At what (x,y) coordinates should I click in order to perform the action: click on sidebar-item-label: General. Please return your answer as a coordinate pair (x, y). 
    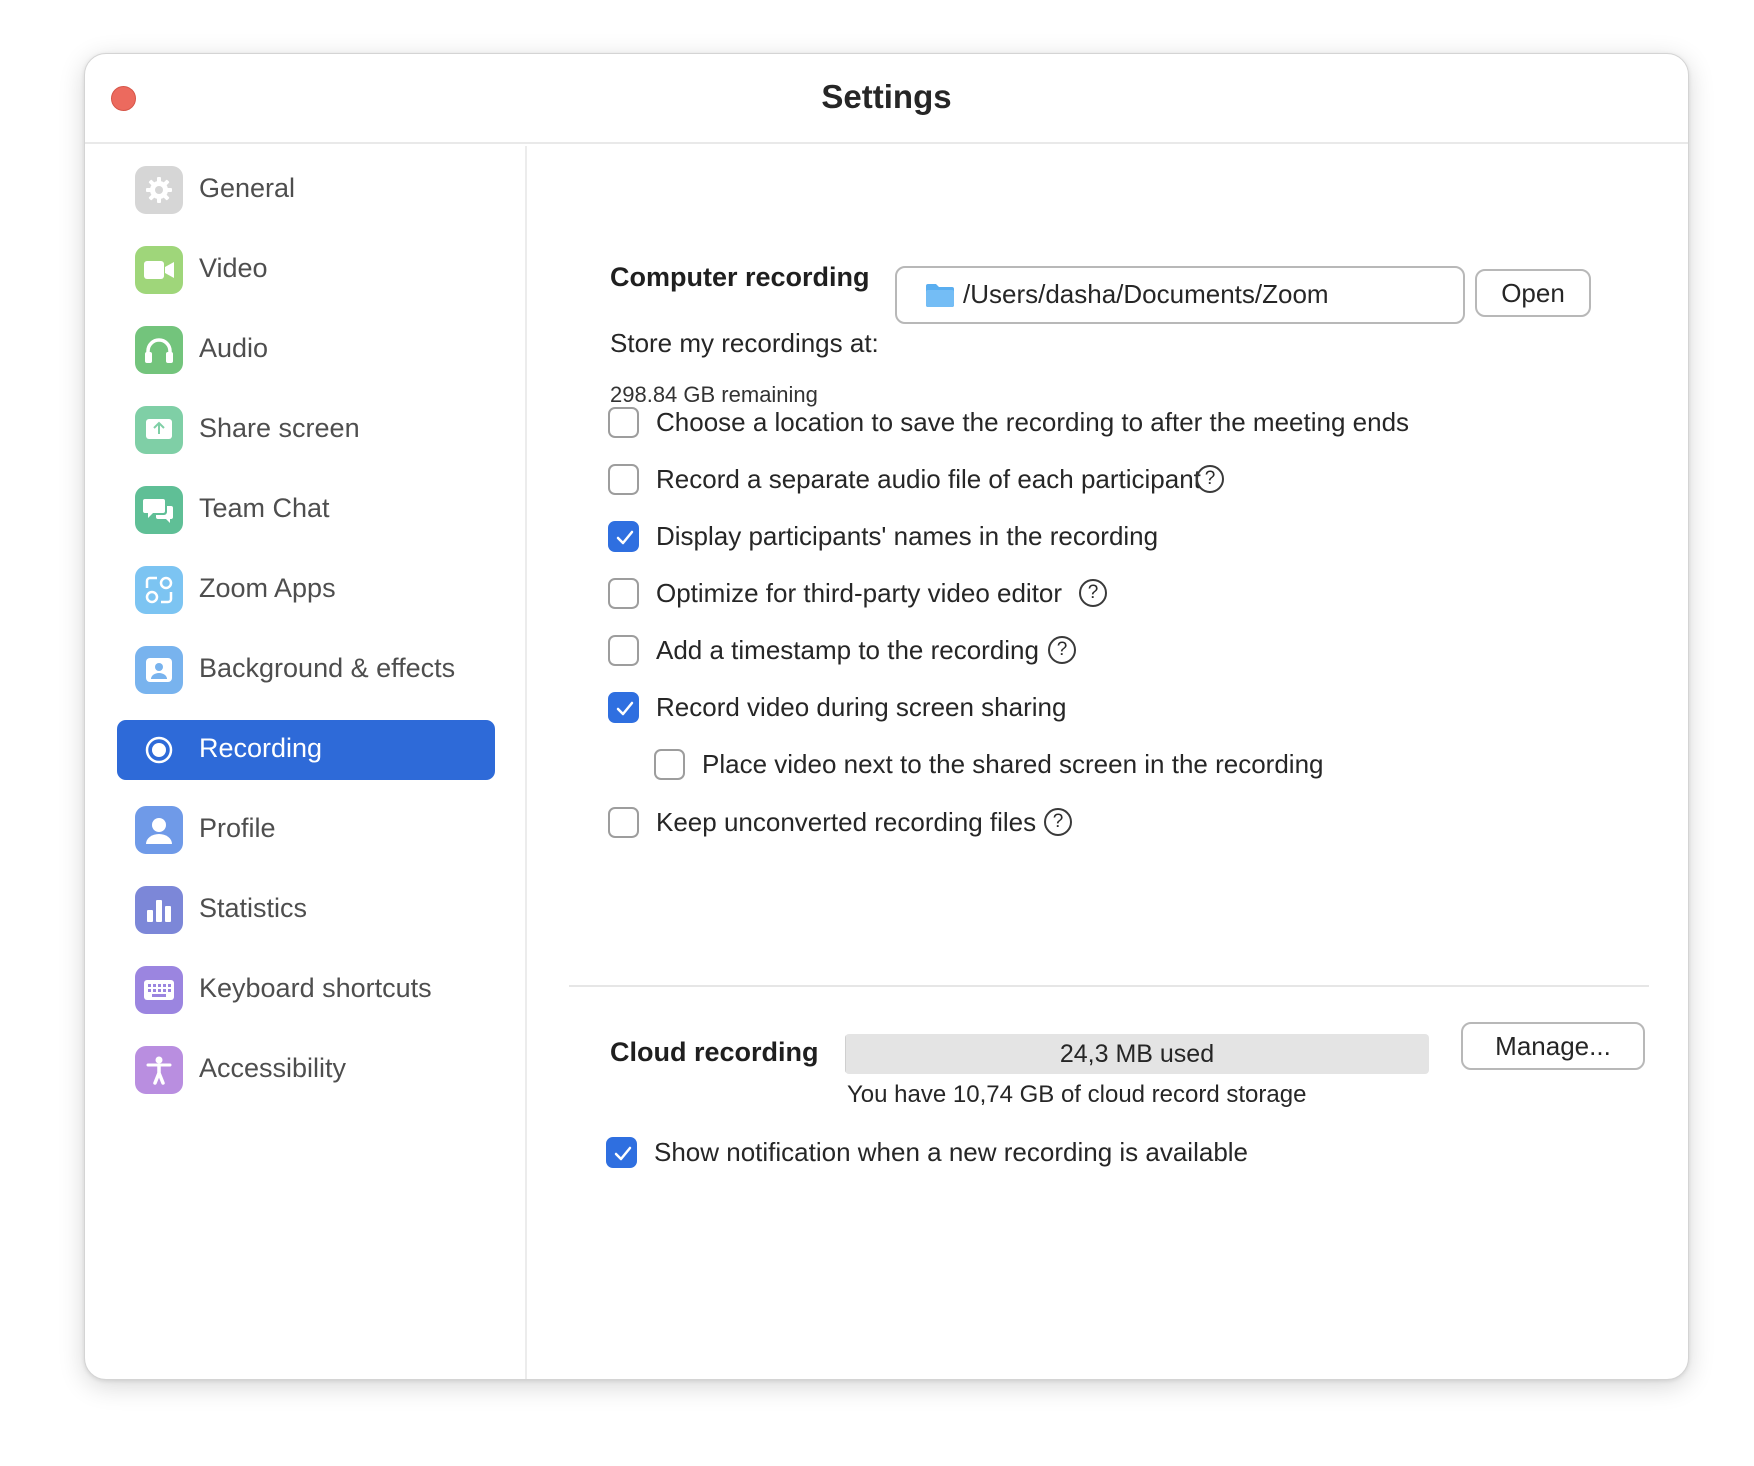
    Looking at the image, I should click on (247, 188).